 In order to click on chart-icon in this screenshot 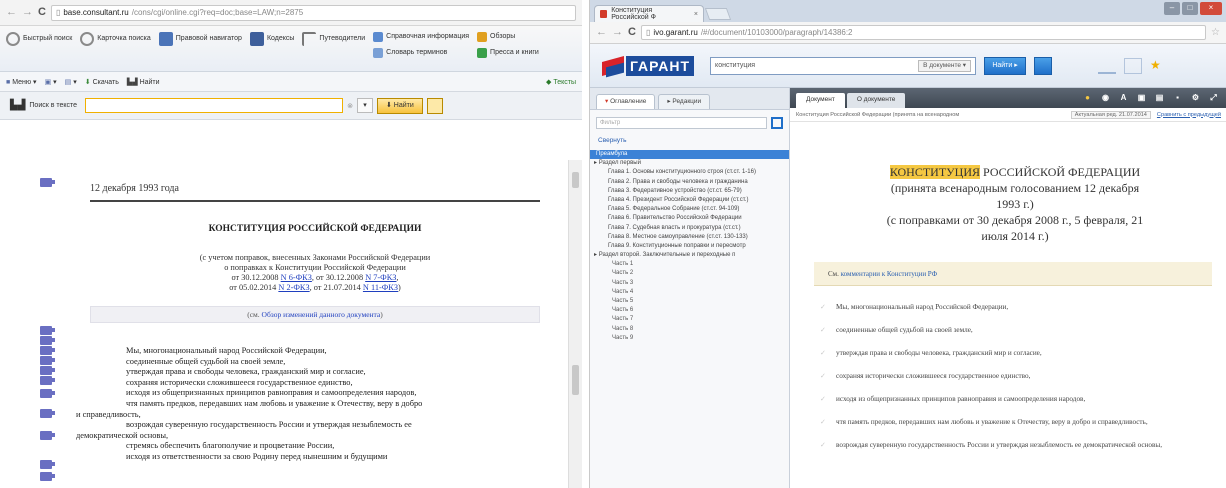, I will do `click(1107, 66)`.